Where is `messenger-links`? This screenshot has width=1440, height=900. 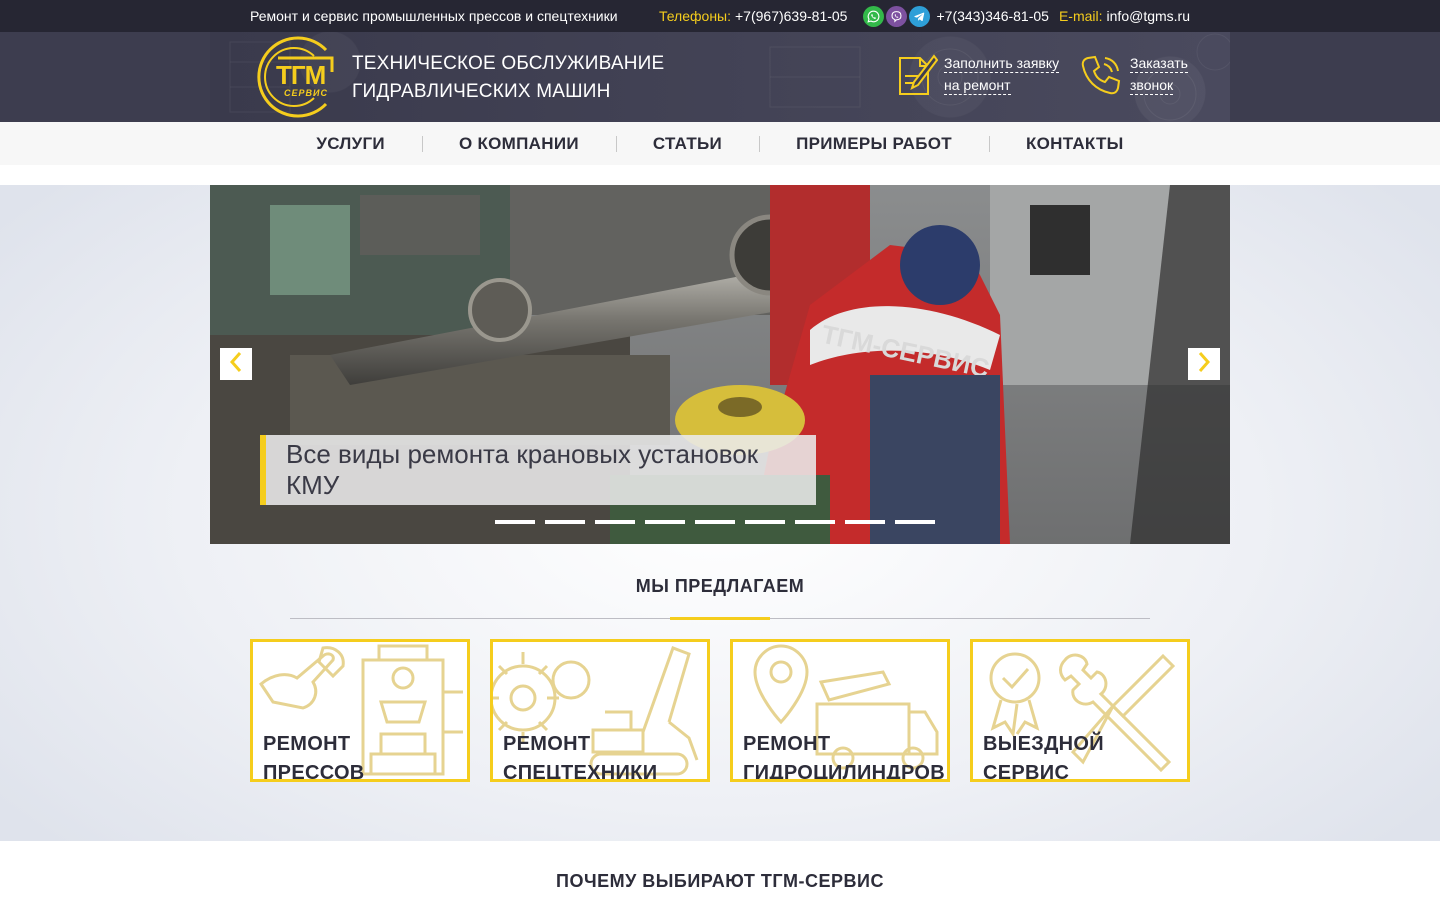
messenger-links is located at coordinates (897, 16).